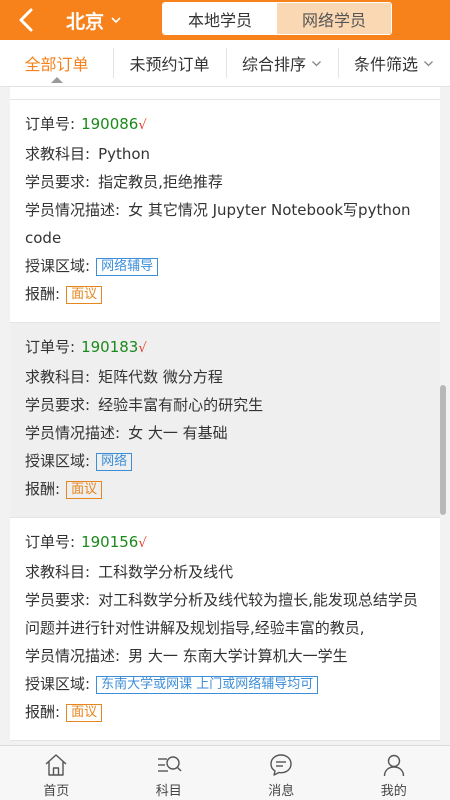  I want to click on area-tag: 网络, so click(114, 461).